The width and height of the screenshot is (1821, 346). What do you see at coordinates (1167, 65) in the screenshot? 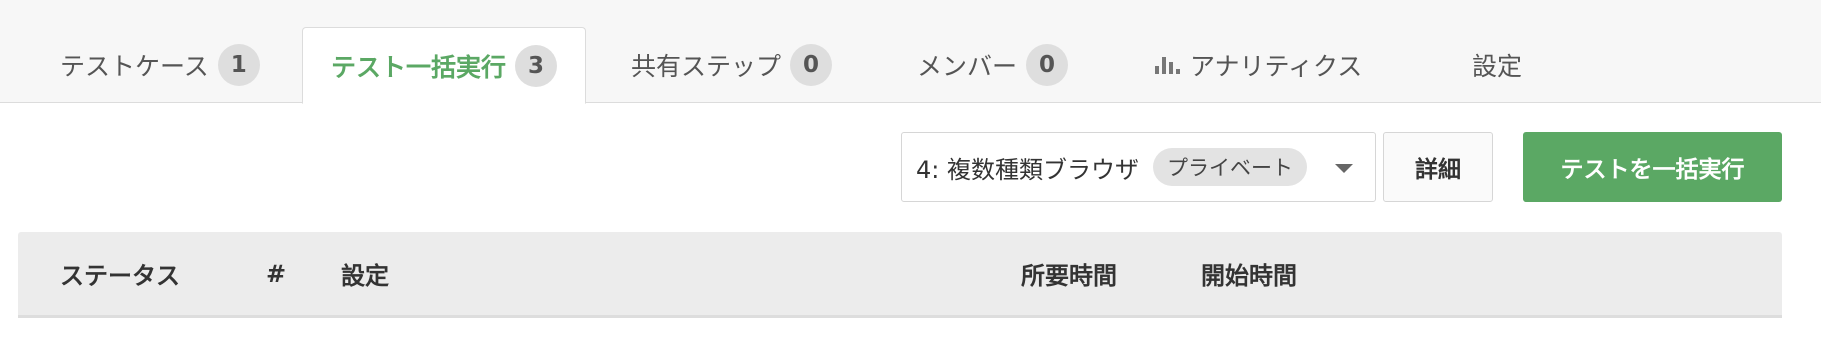
I see `bar-chart-icon` at bounding box center [1167, 65].